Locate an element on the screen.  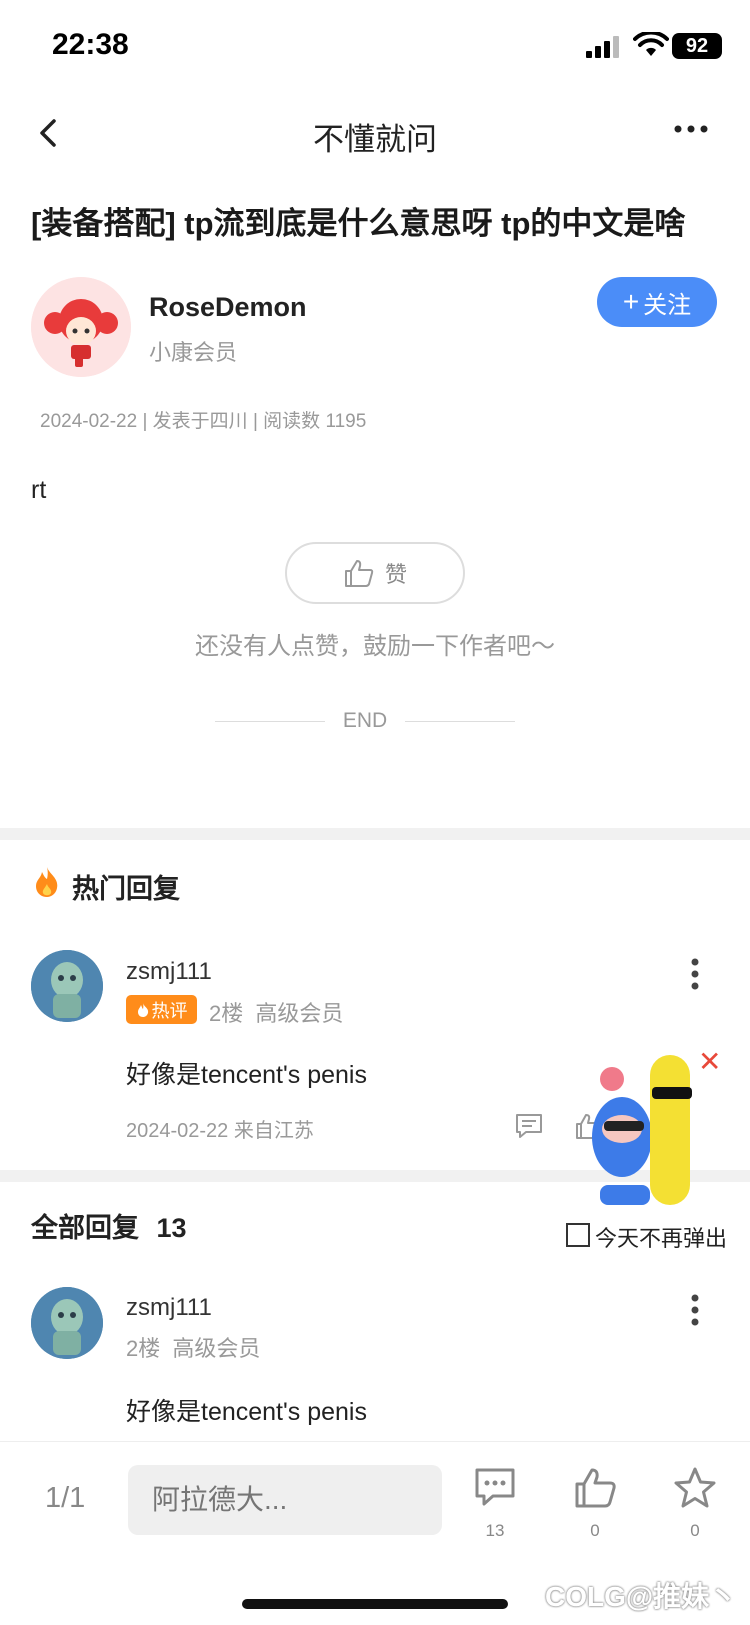
like-icon is located at coordinates (595, 1488).